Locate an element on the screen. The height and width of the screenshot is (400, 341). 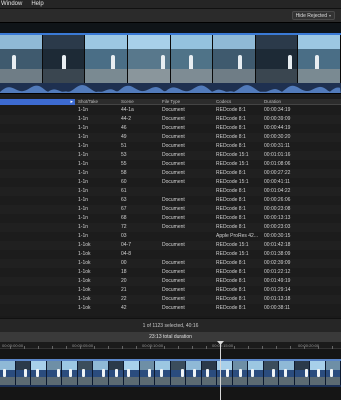
table-row: 1-1n 44-1a Document REDcode 8:1 00:00:34:19 is located at coordinates (170, 110).